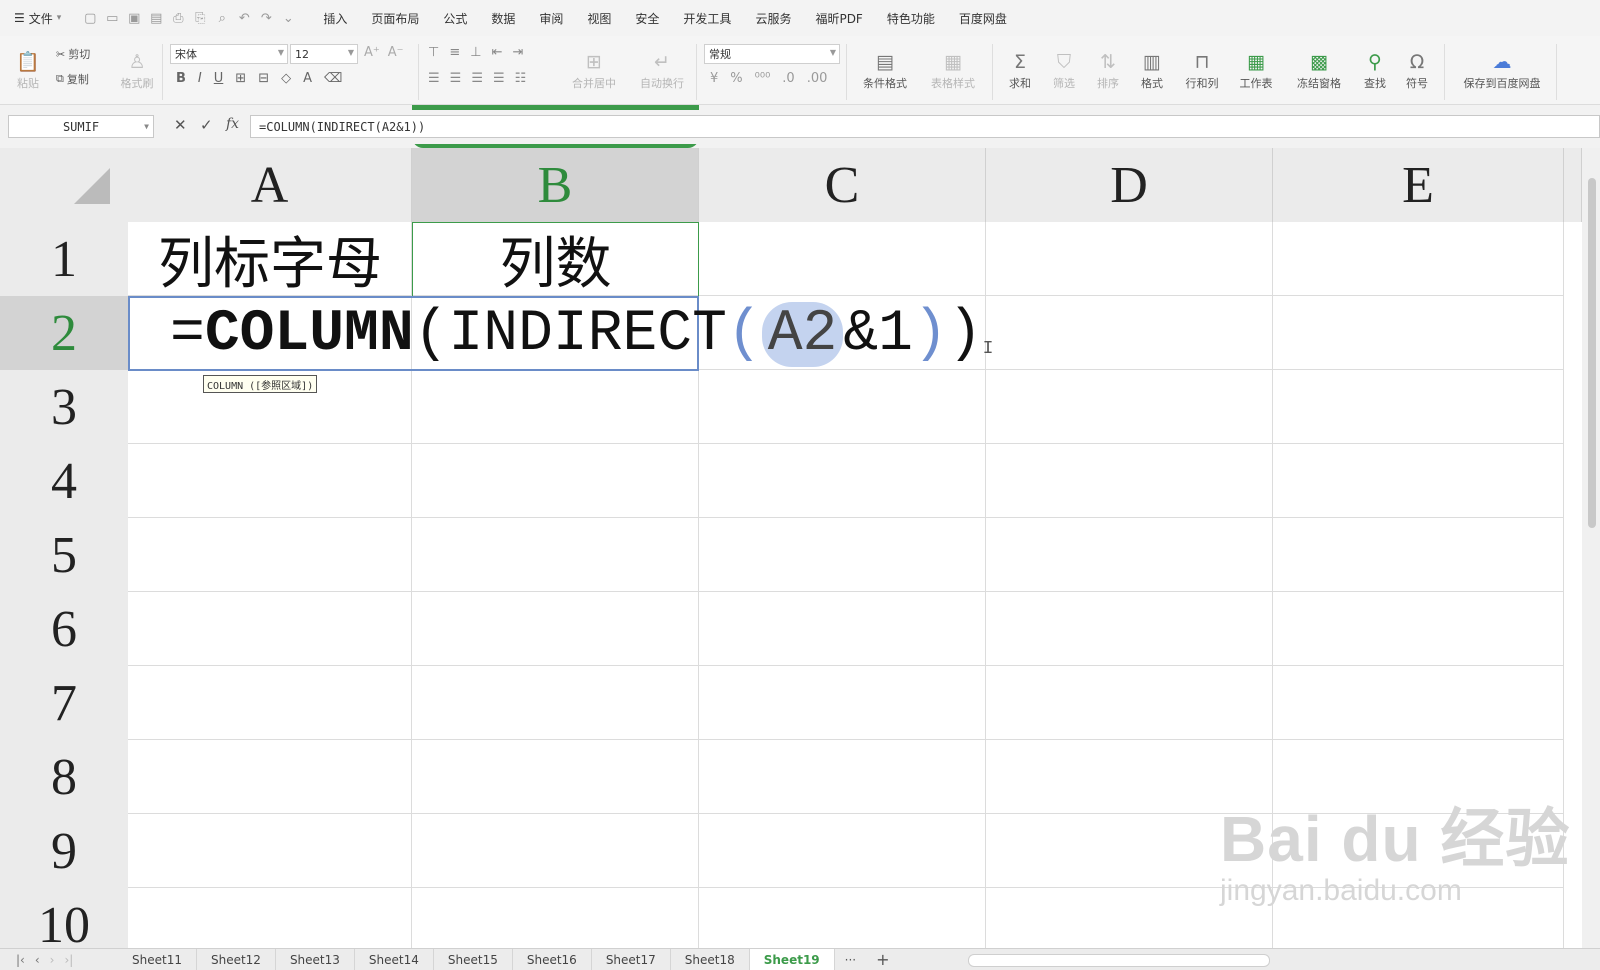 The width and height of the screenshot is (1600, 970). I want to click on sheet-tab-sheet15: Sheet15, so click(473, 959).